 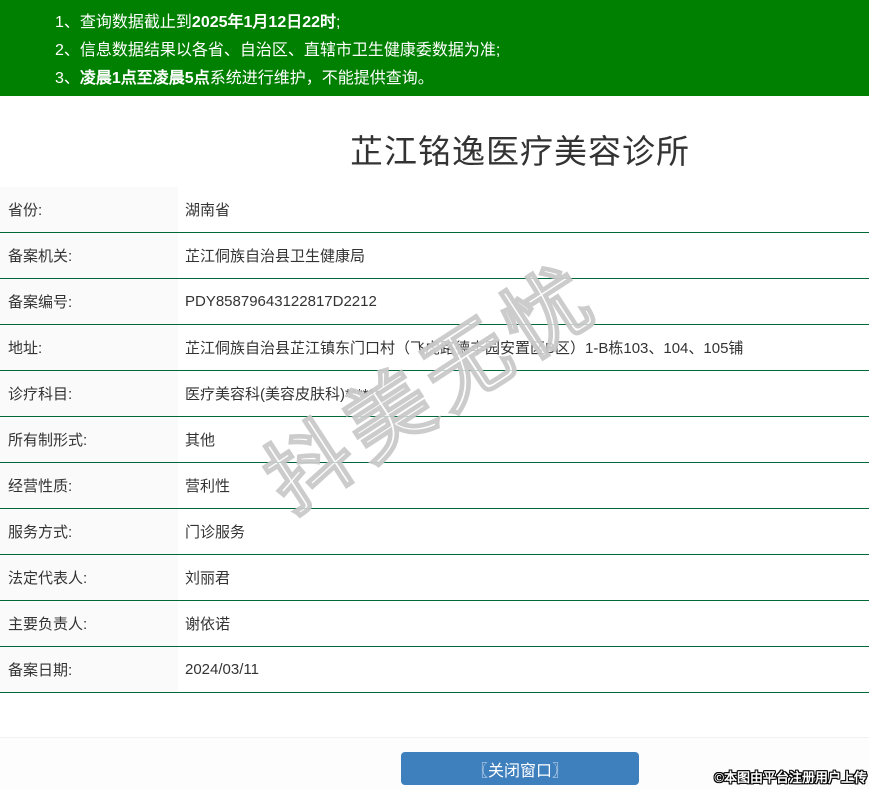 I want to click on field-value: 医疗美容科(美容皮肤科)******, so click(x=283, y=394).